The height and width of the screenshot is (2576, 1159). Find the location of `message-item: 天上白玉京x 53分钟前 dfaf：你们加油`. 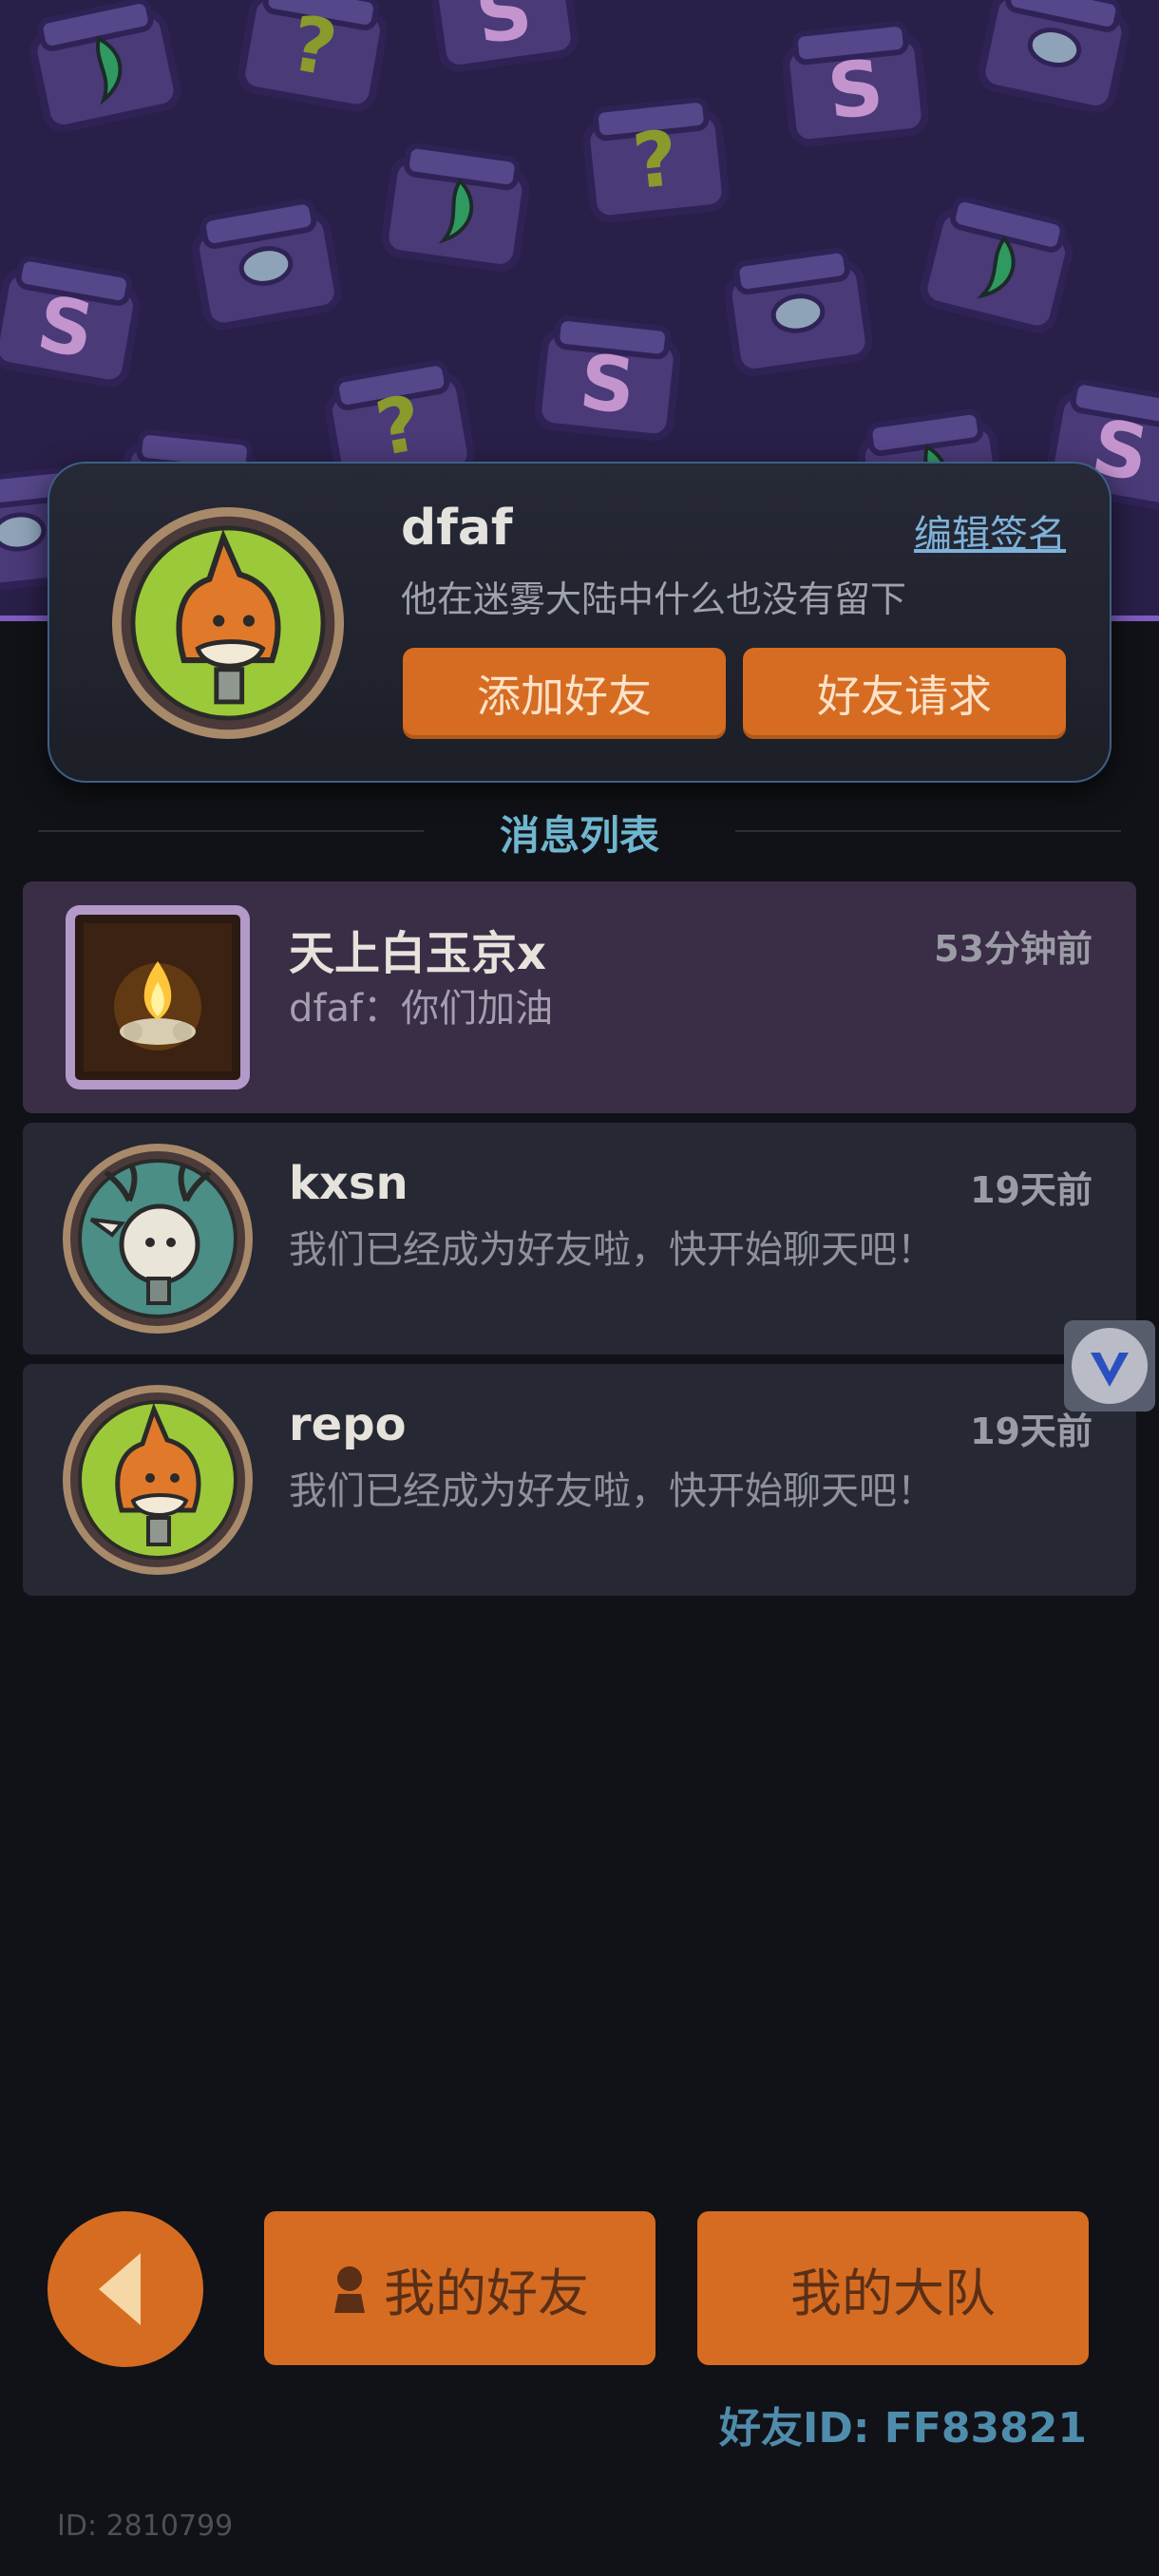

message-item: 天上白玉京x 53分钟前 dfaf：你们加油 is located at coordinates (579, 997).